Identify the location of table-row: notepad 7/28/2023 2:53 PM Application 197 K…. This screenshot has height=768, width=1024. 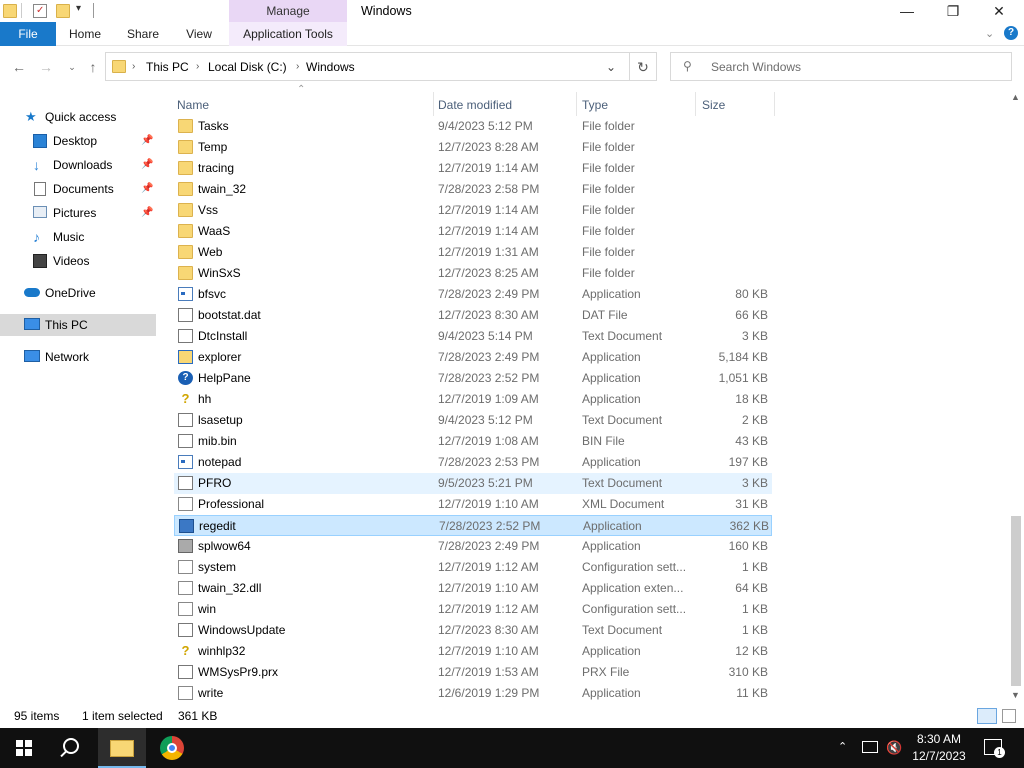
(473, 462).